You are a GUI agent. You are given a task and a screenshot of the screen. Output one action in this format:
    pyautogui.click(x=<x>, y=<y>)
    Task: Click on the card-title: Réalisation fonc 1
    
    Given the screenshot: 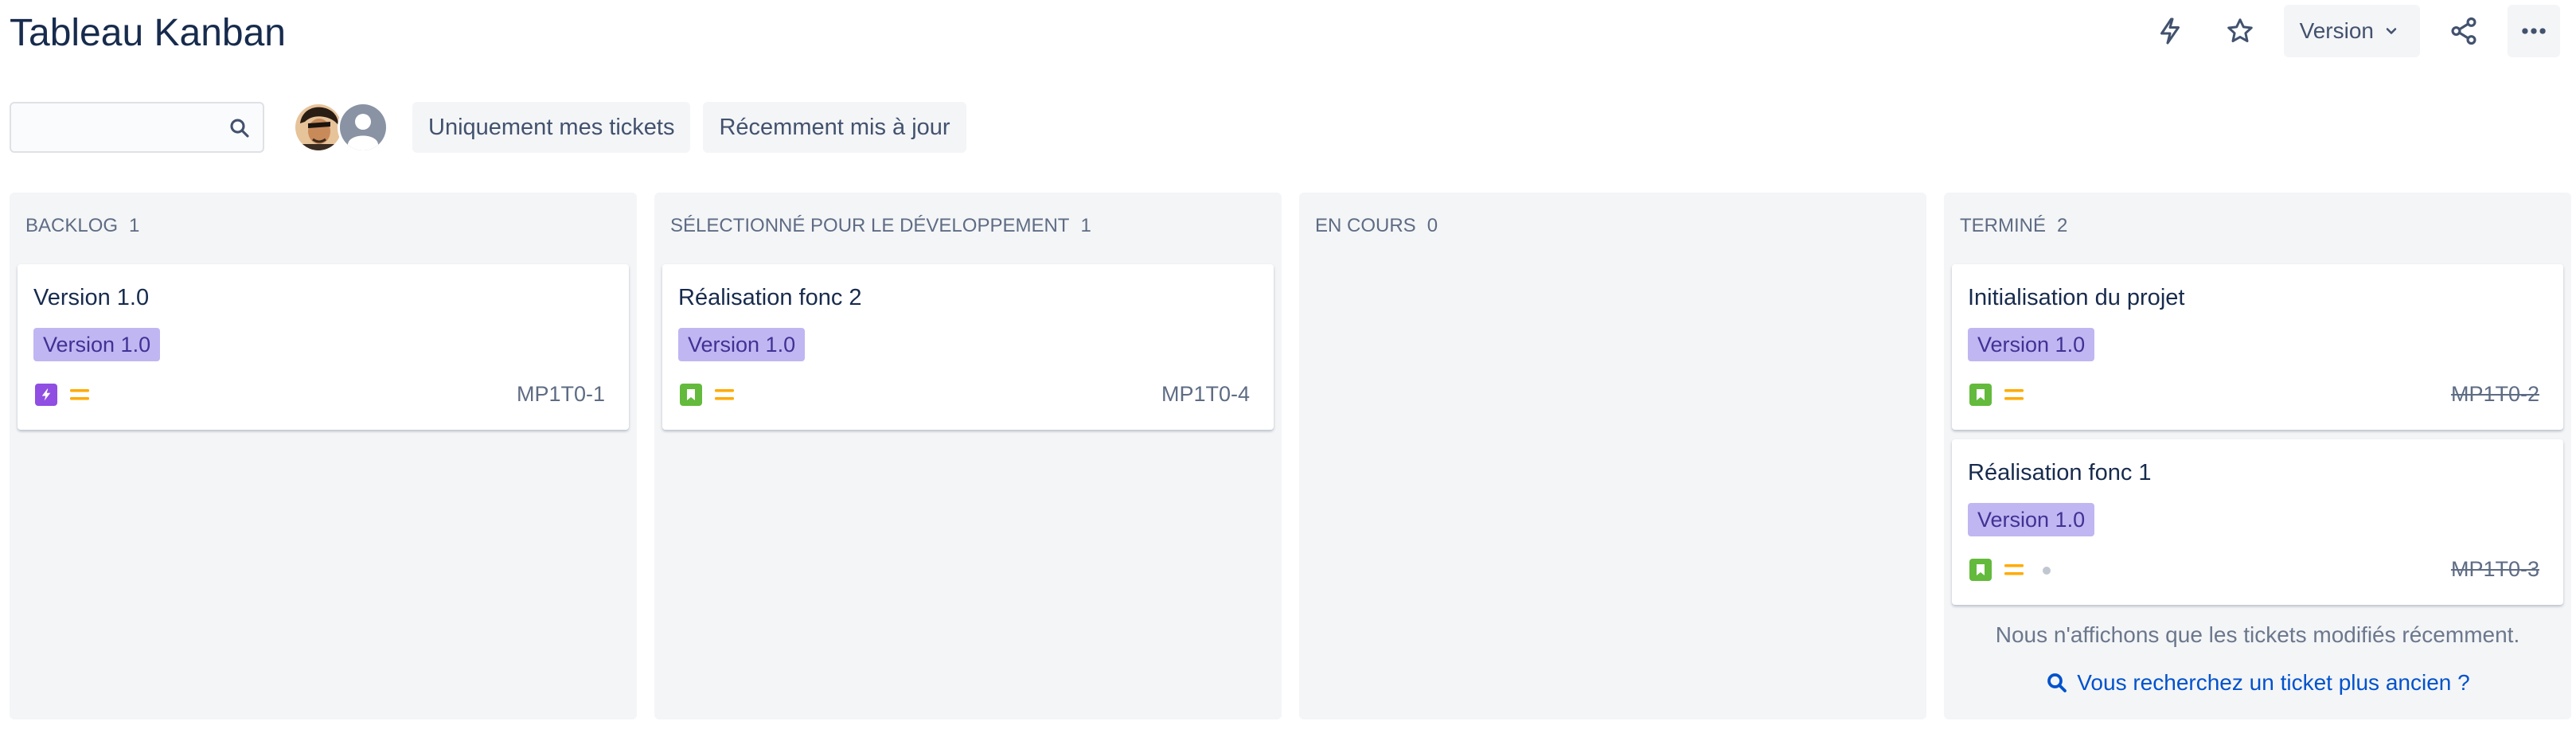 What is the action you would take?
    pyautogui.click(x=2060, y=472)
    